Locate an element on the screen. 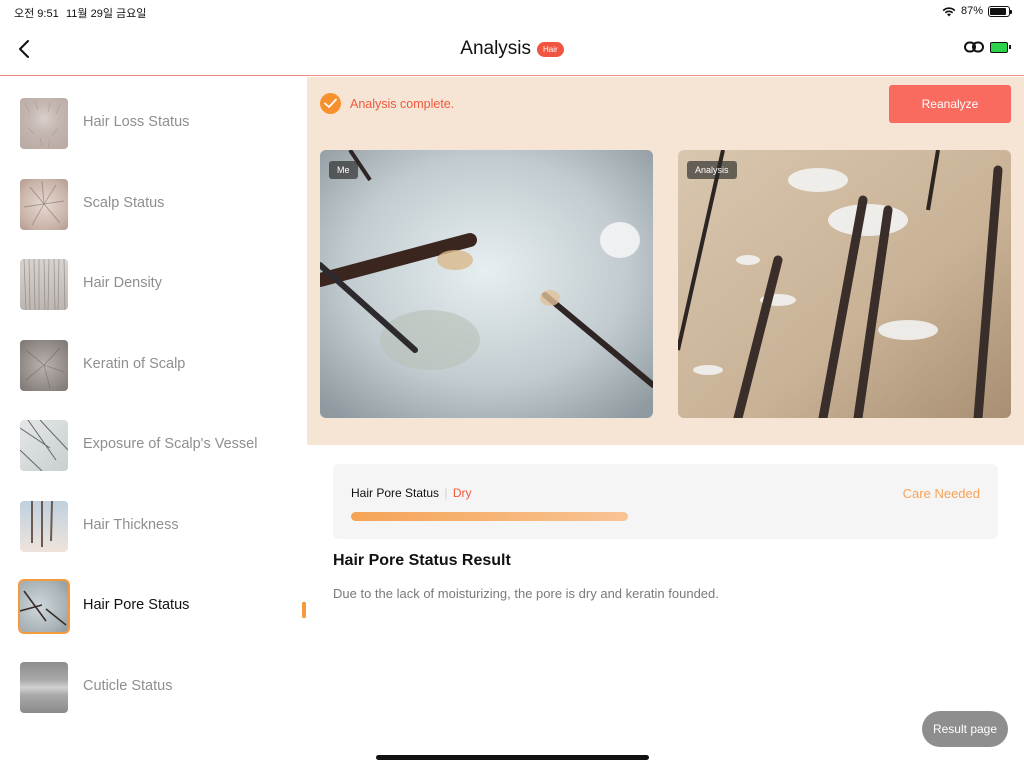  pore-status-card: Hair Pore Status | Dry Care Needed is located at coordinates (665, 501).